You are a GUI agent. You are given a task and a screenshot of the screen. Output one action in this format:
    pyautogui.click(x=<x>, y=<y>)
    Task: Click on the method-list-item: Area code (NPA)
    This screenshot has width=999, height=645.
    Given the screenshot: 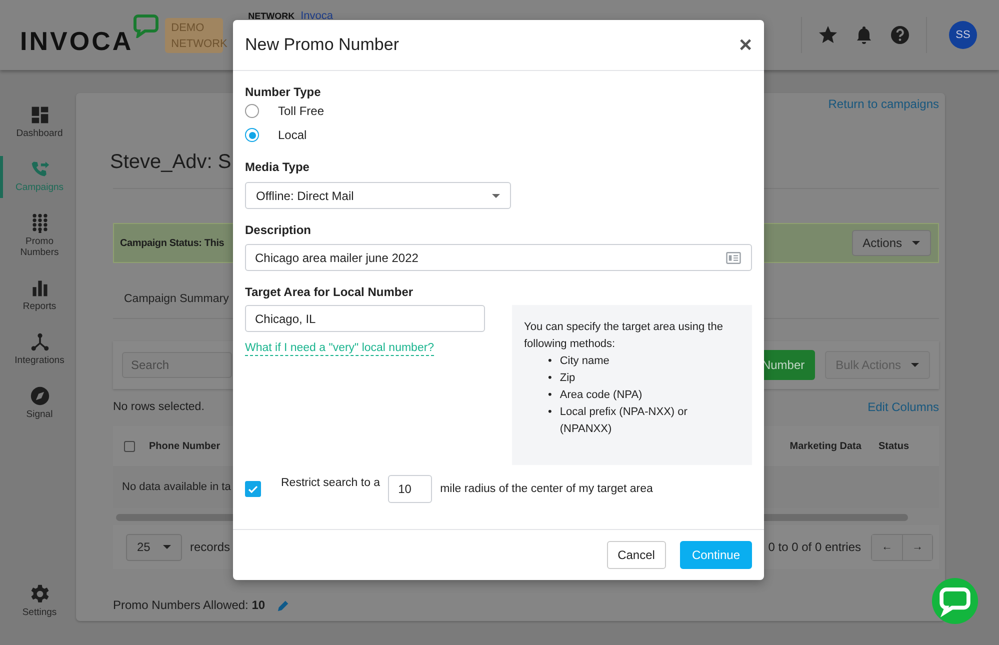 What is the action you would take?
    pyautogui.click(x=601, y=395)
    